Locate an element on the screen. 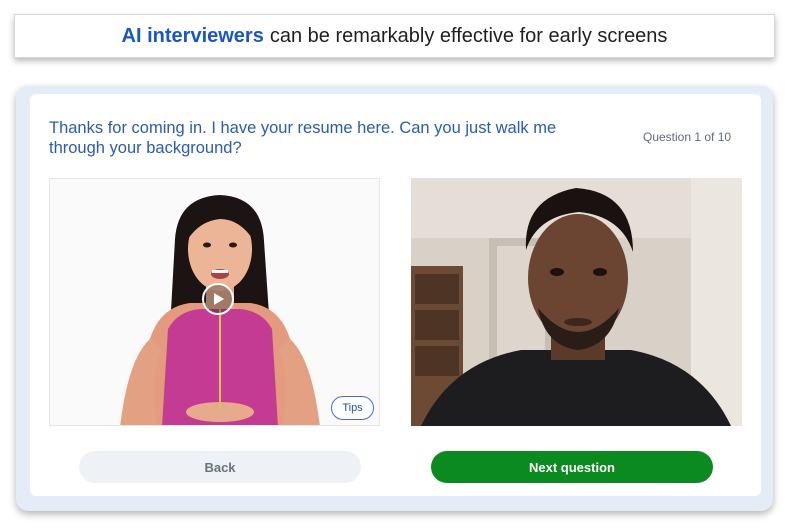 This screenshot has height=530, width=789. next-question-button: Next question is located at coordinates (572, 467).